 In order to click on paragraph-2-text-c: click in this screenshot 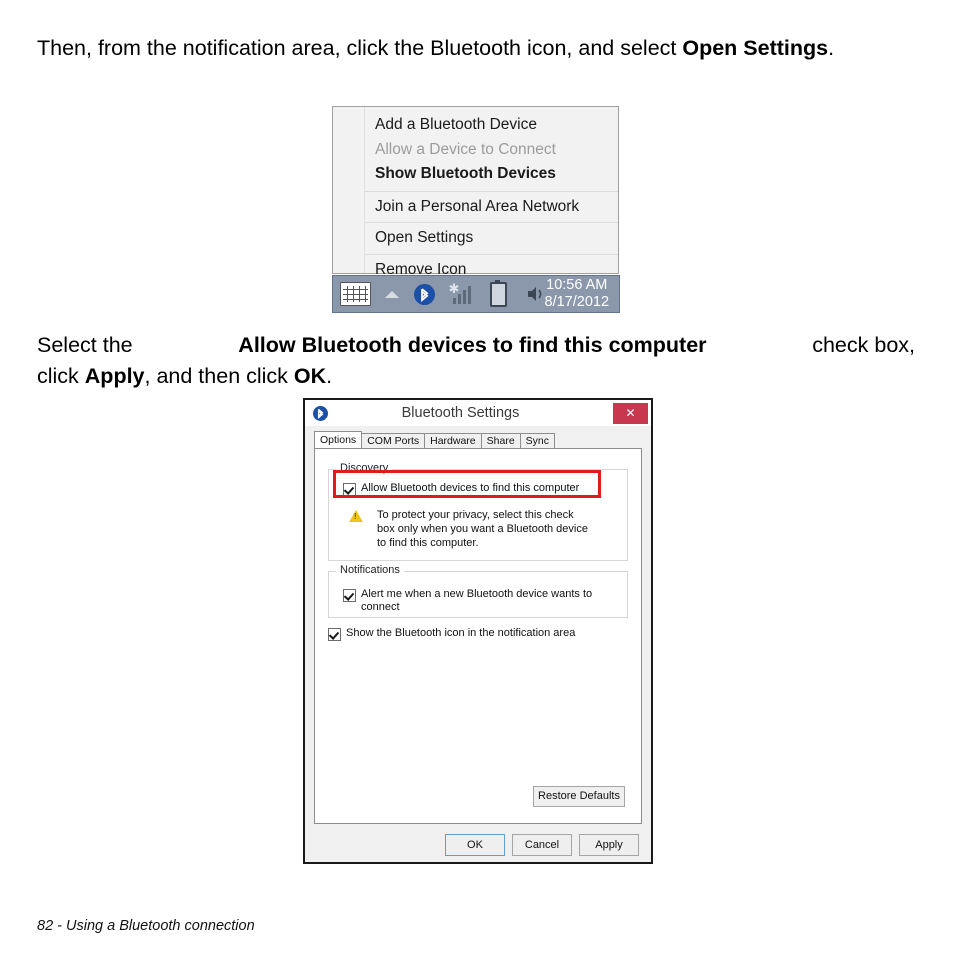, I will do `click(61, 376)`.